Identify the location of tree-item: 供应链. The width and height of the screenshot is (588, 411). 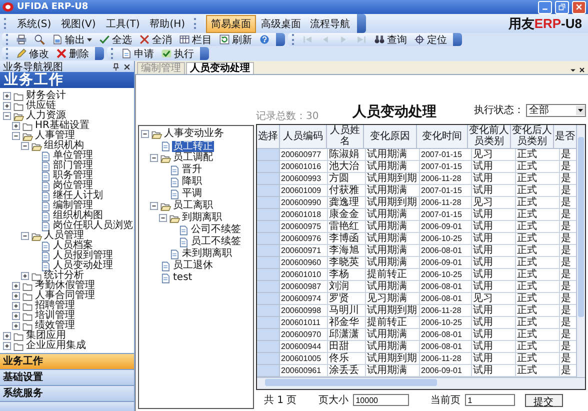
(41, 106).